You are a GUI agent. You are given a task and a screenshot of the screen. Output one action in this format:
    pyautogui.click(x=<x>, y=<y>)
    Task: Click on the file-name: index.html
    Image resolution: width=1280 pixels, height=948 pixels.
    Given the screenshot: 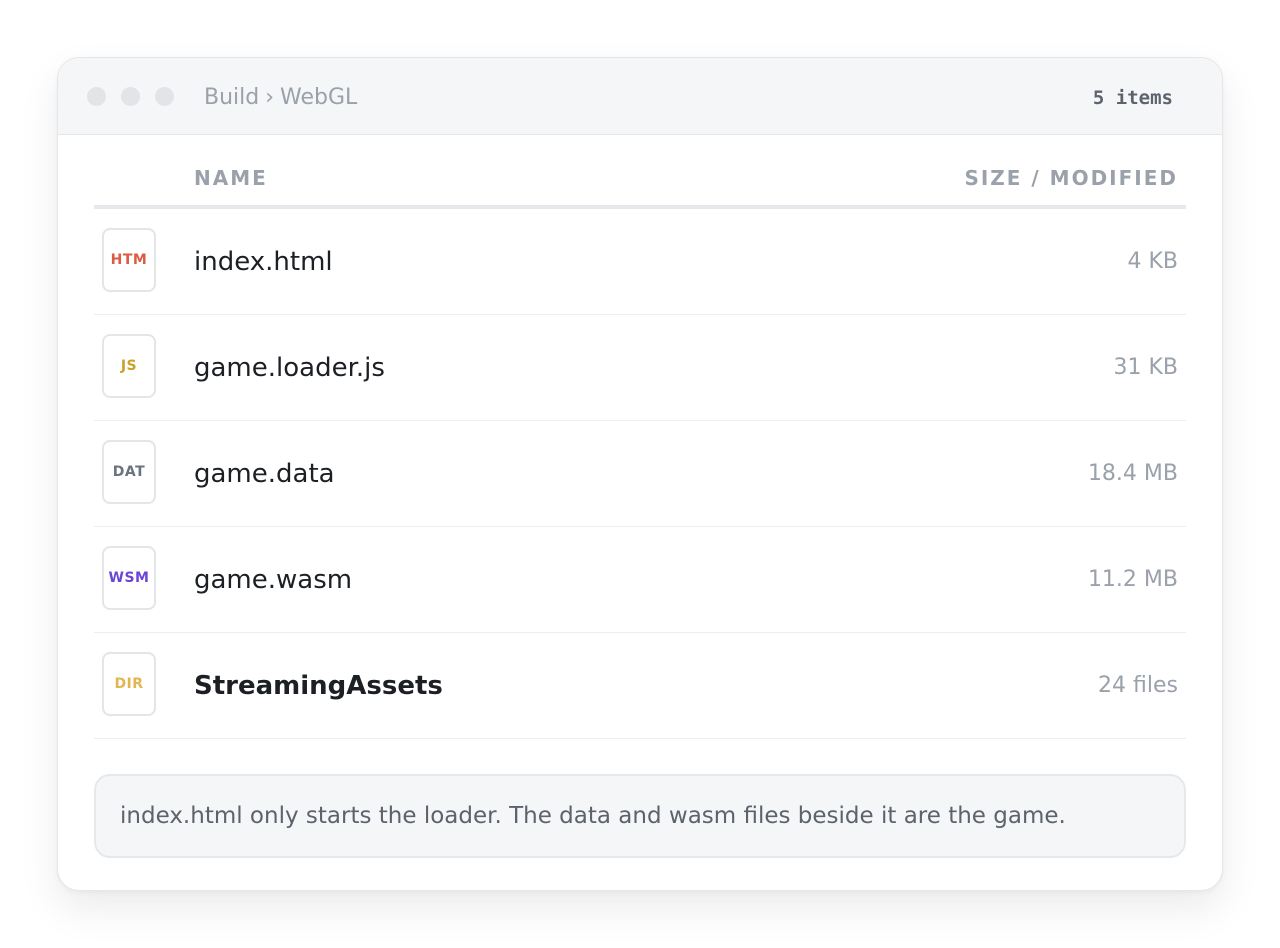 What is the action you would take?
    pyautogui.click(x=263, y=262)
    